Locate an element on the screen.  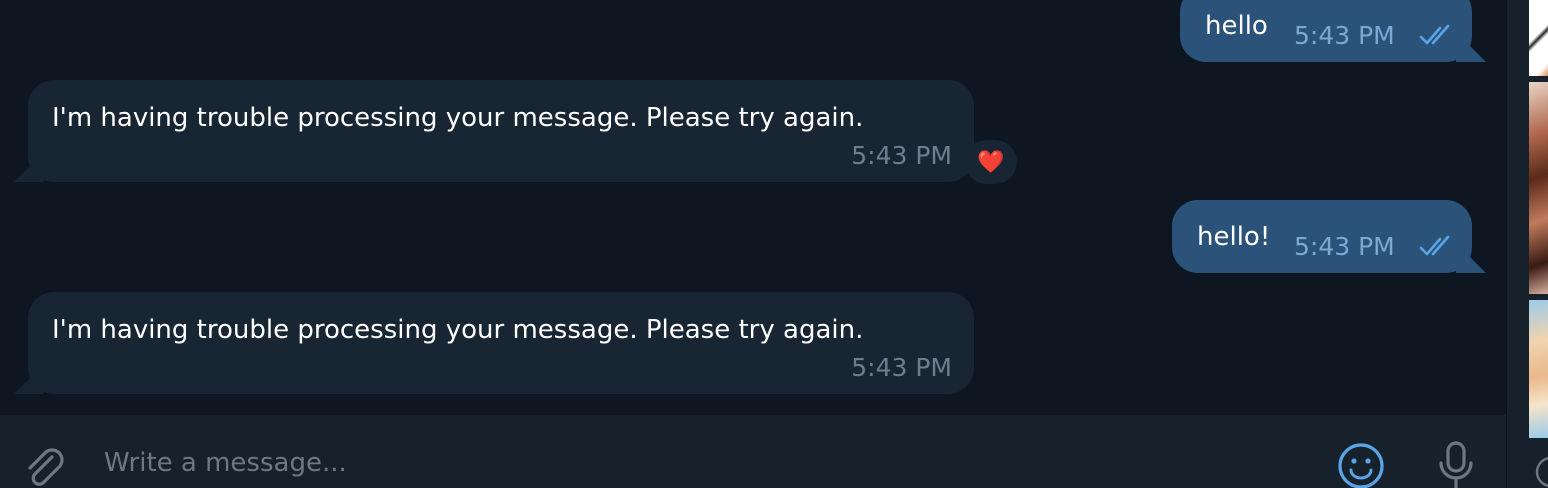
message-outgoing: hello 5:43 PM is located at coordinates (1326, 31).